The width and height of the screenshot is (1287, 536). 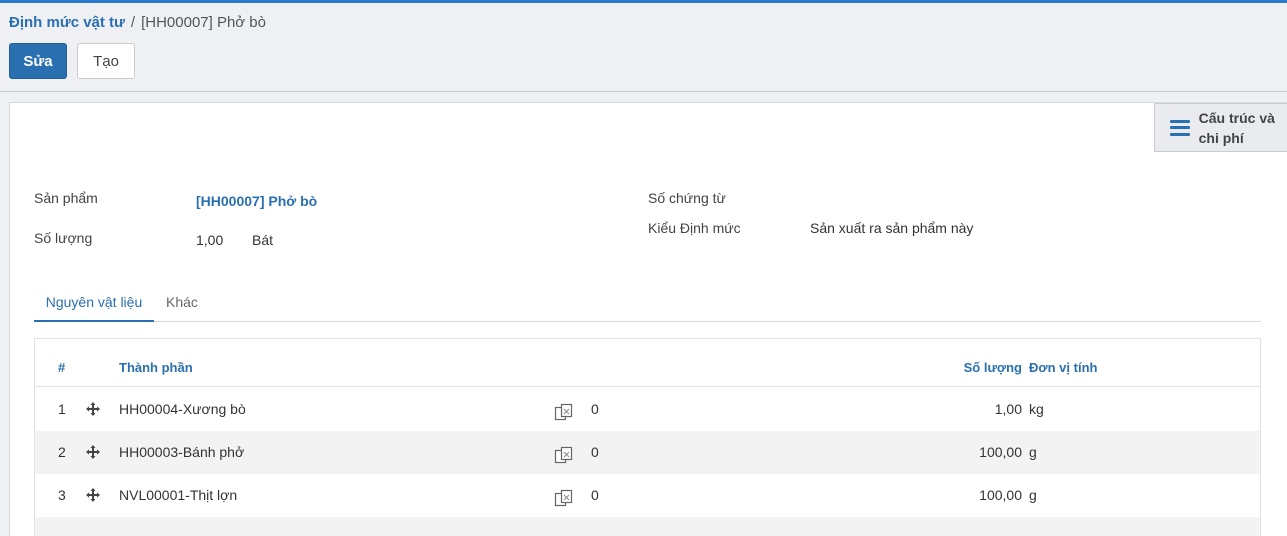 I want to click on table-row: 3 NVL00001-Thịt lợn 0 100,00 g, so click(x=647, y=495).